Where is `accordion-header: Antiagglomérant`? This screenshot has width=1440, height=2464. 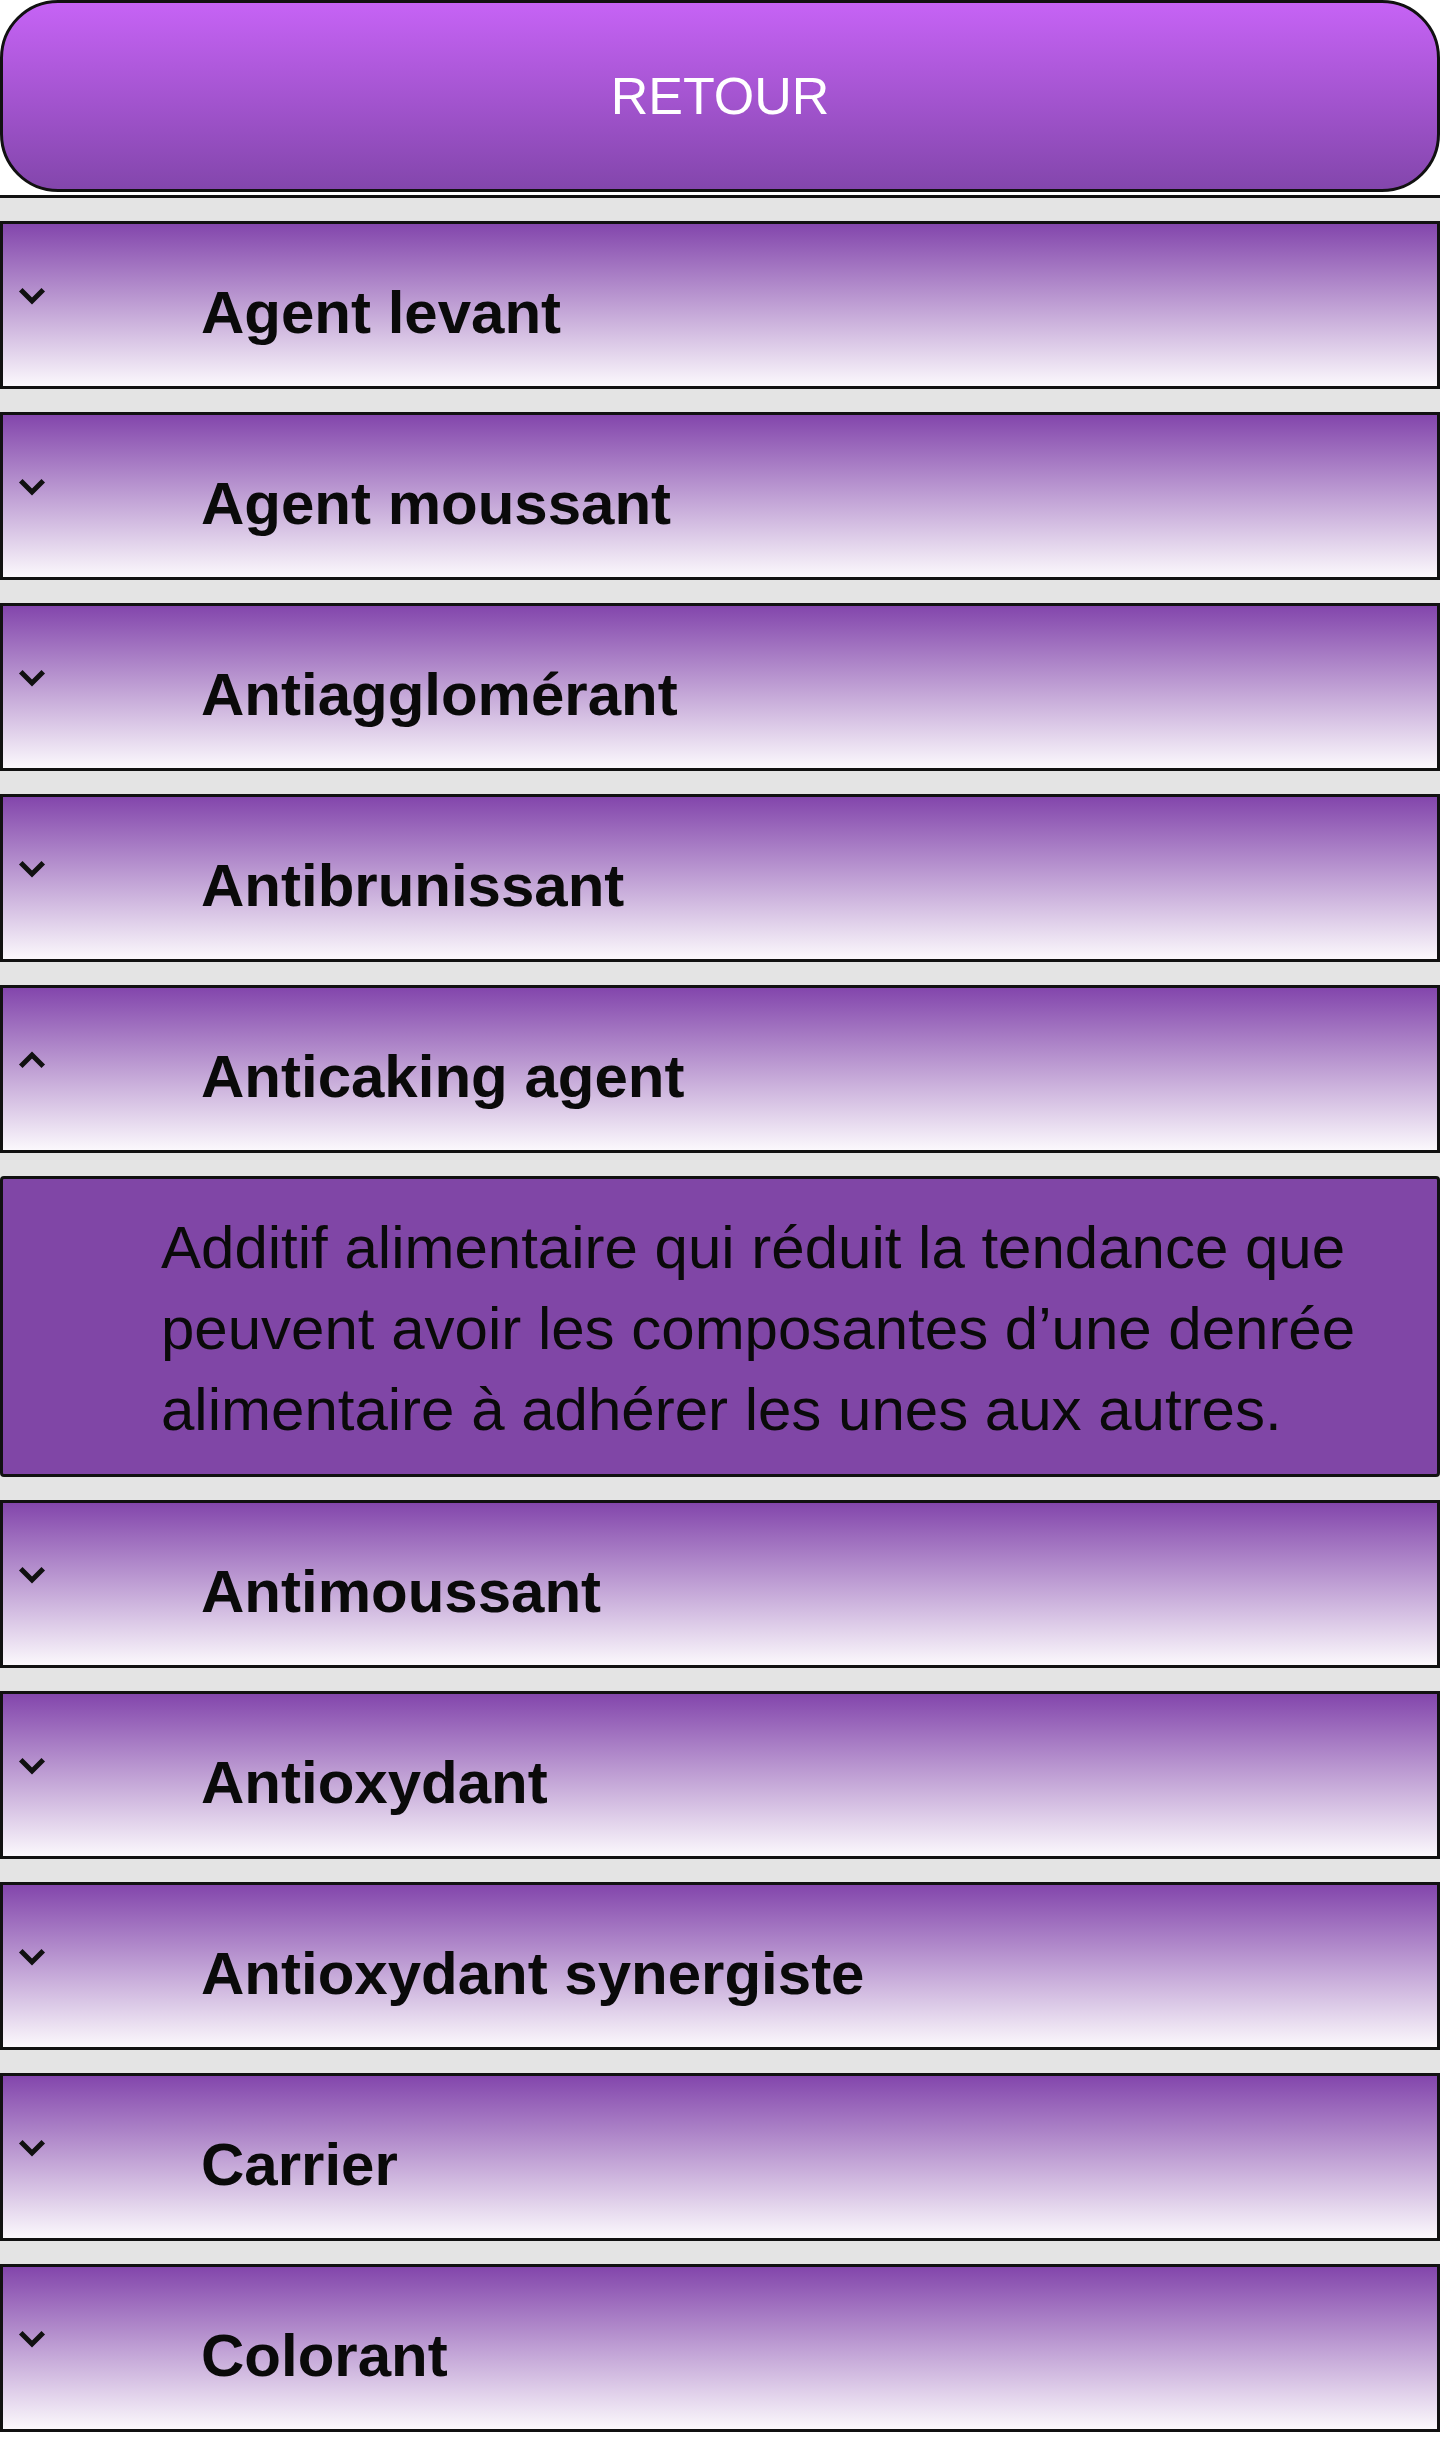 accordion-header: Antiagglomérant is located at coordinates (720, 687).